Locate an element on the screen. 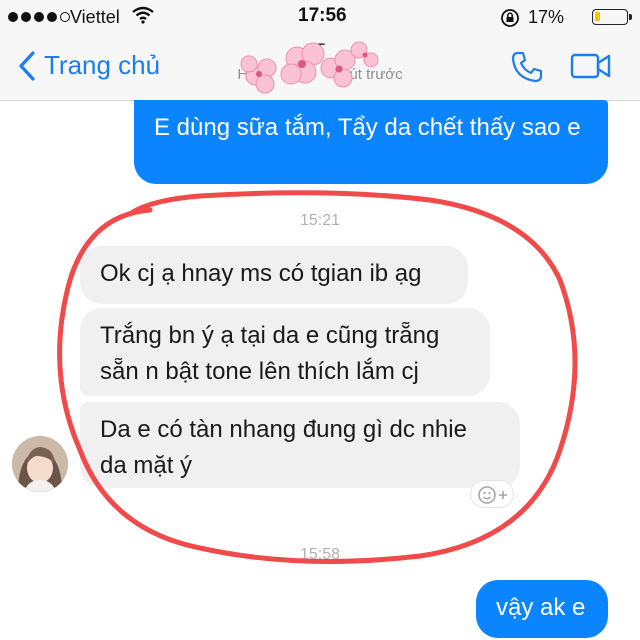  carrier-name: Viettel is located at coordinates (95, 17).